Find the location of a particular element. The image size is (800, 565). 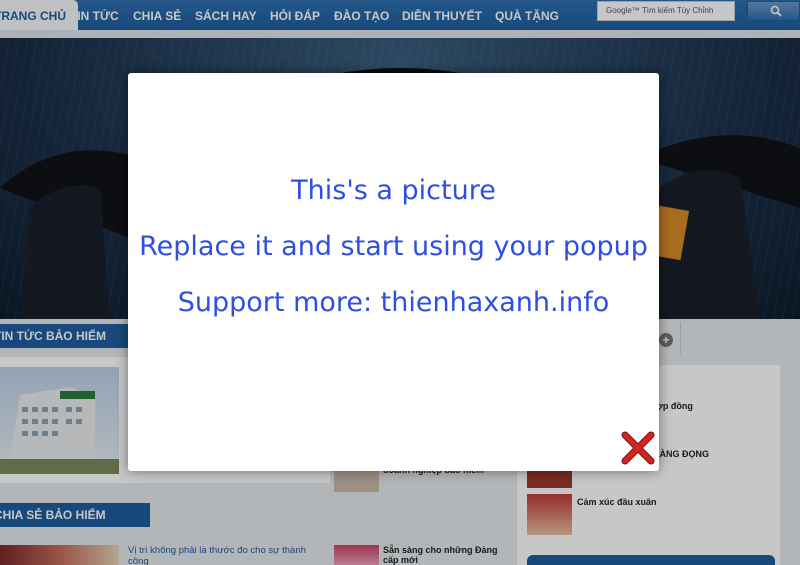

modal-line-1: This's a picture is located at coordinates (393, 190).